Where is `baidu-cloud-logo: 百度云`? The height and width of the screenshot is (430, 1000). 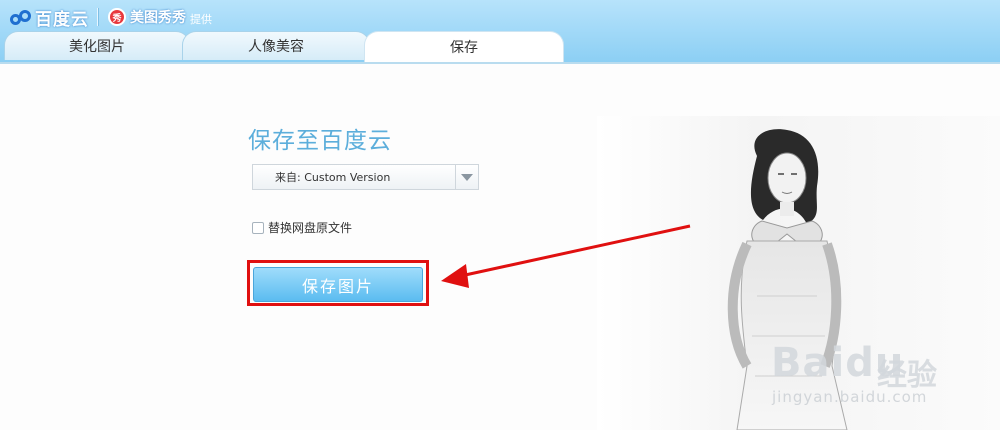
baidu-cloud-logo: 百度云 is located at coordinates (49, 17).